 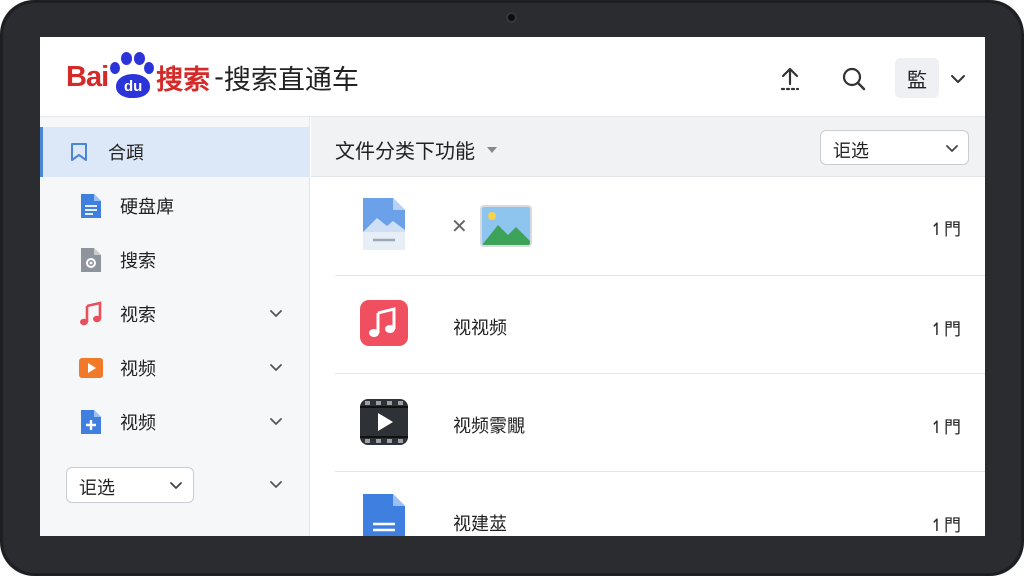 What do you see at coordinates (291, 80) in the screenshot?
I see `app-title: 搜索直通车` at bounding box center [291, 80].